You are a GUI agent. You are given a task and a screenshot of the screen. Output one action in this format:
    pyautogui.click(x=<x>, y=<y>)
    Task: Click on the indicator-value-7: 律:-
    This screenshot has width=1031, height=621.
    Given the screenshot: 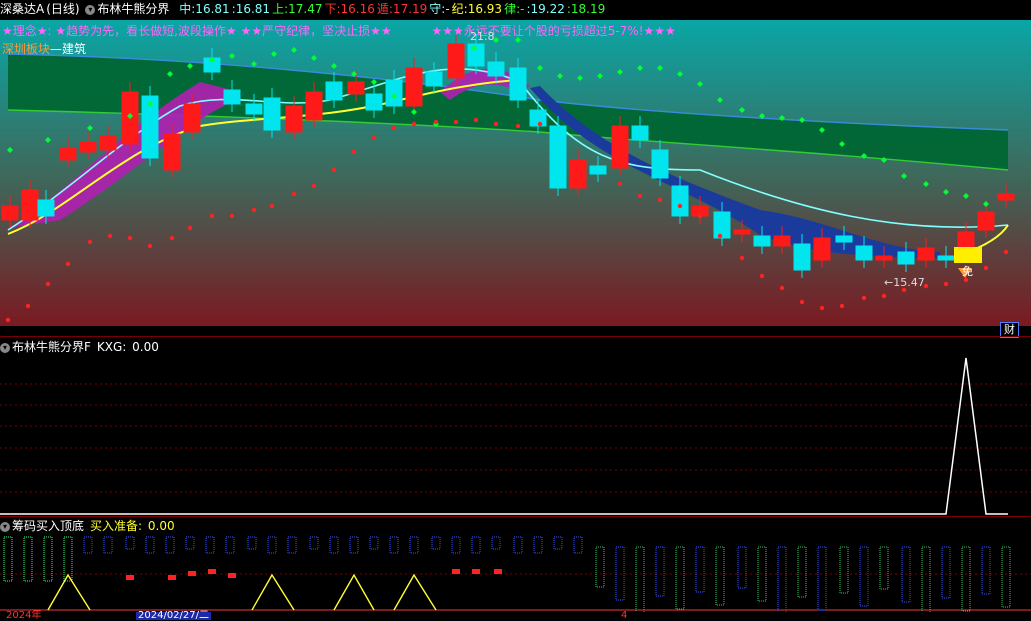 What is the action you would take?
    pyautogui.click(x=514, y=9)
    